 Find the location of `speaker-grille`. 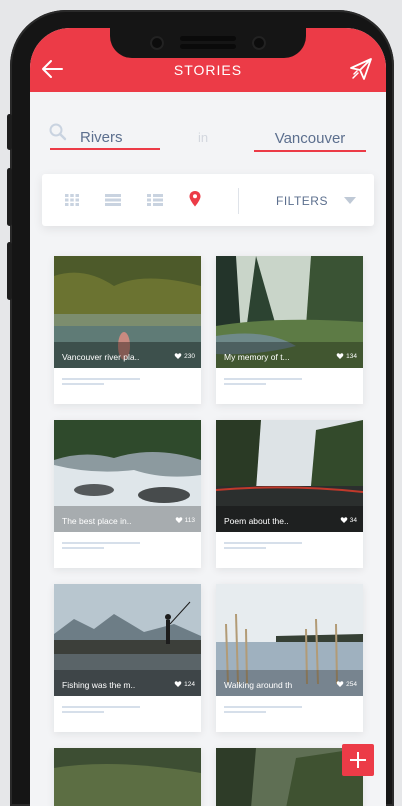

speaker-grille is located at coordinates (208, 38).